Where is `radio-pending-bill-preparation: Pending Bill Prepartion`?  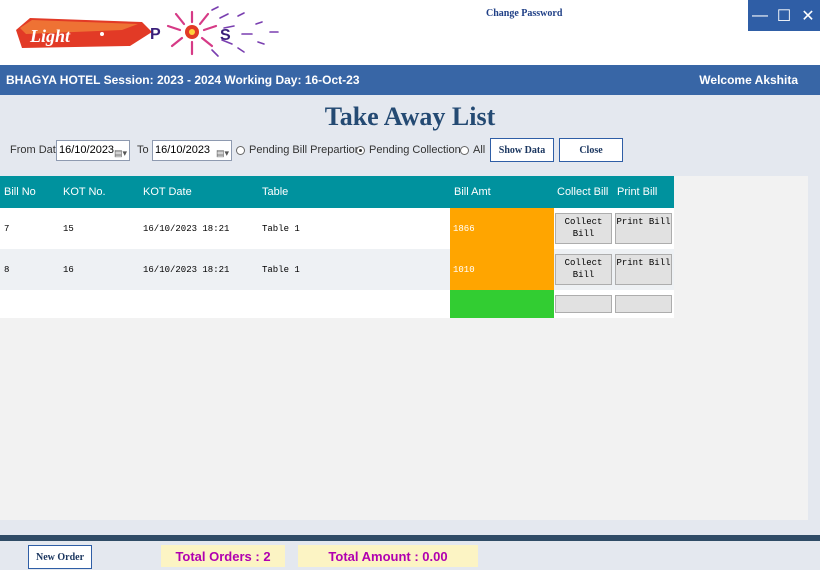
radio-pending-bill-preparation: Pending Bill Prepartion is located at coordinates (298, 150).